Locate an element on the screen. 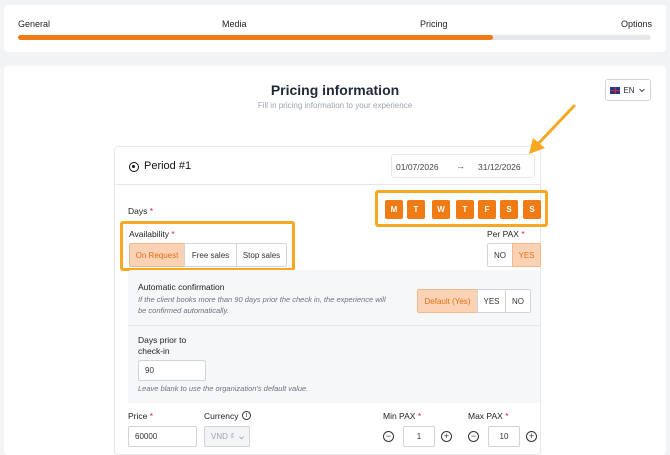  max-pax-decrement-button: − is located at coordinates (473, 436).